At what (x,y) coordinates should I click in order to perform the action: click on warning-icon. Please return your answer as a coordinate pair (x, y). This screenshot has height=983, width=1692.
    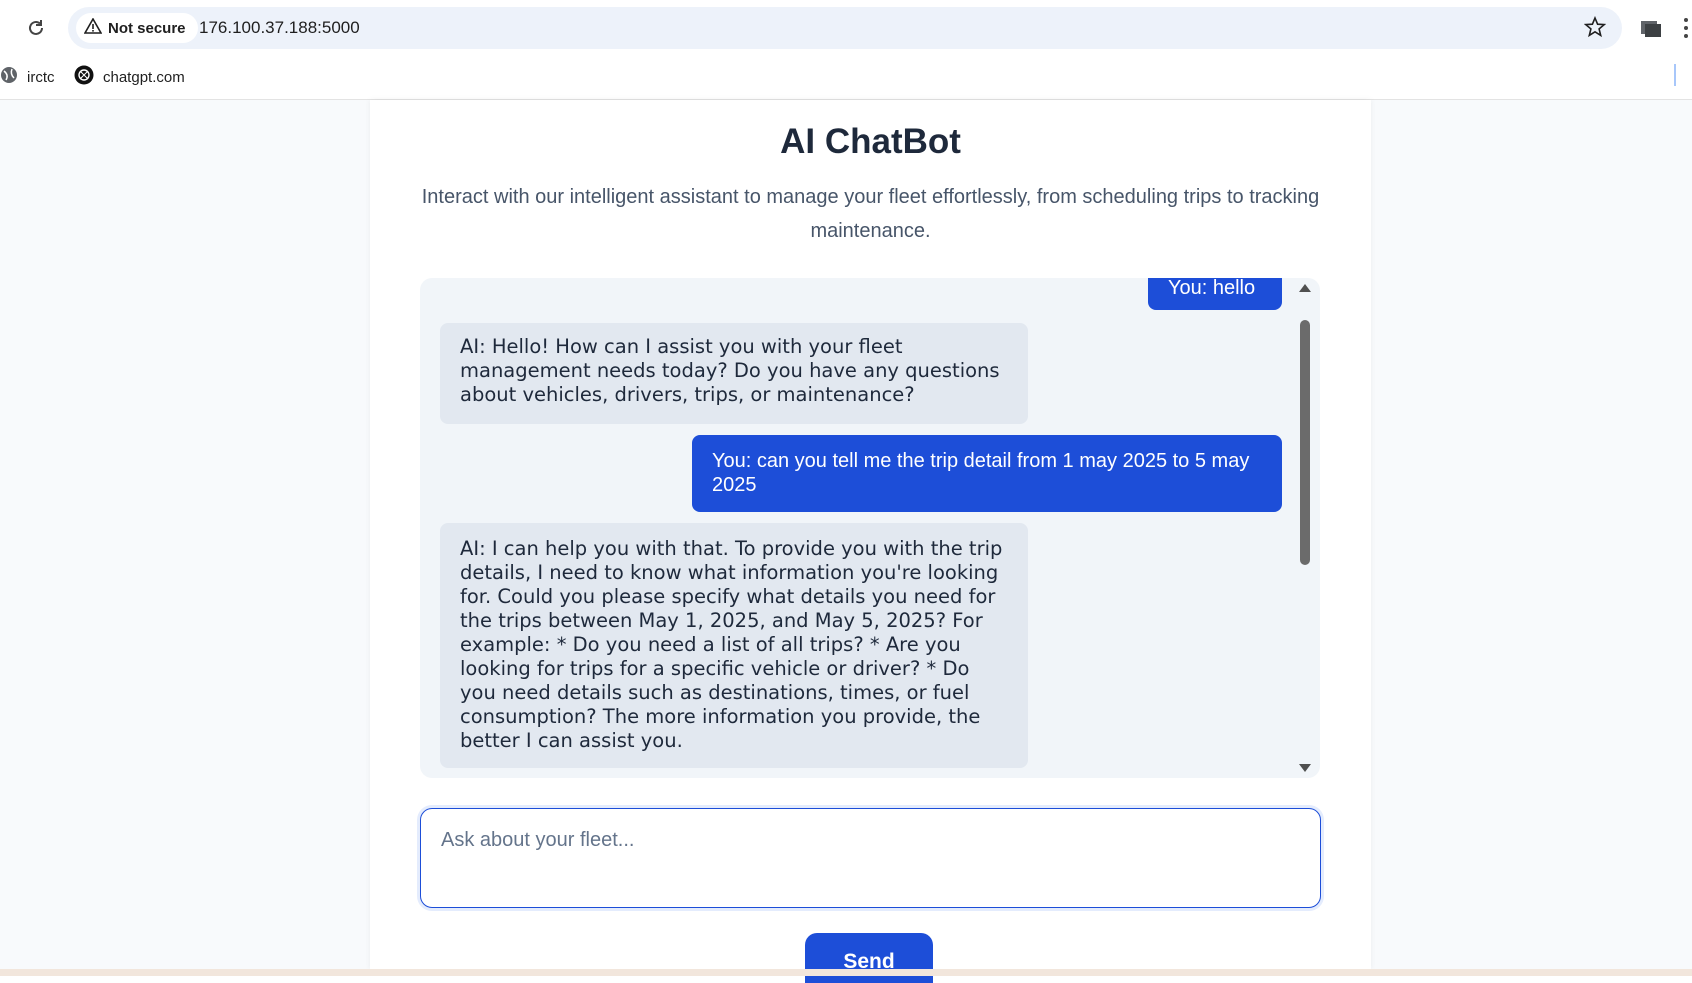
    Looking at the image, I should click on (93, 27).